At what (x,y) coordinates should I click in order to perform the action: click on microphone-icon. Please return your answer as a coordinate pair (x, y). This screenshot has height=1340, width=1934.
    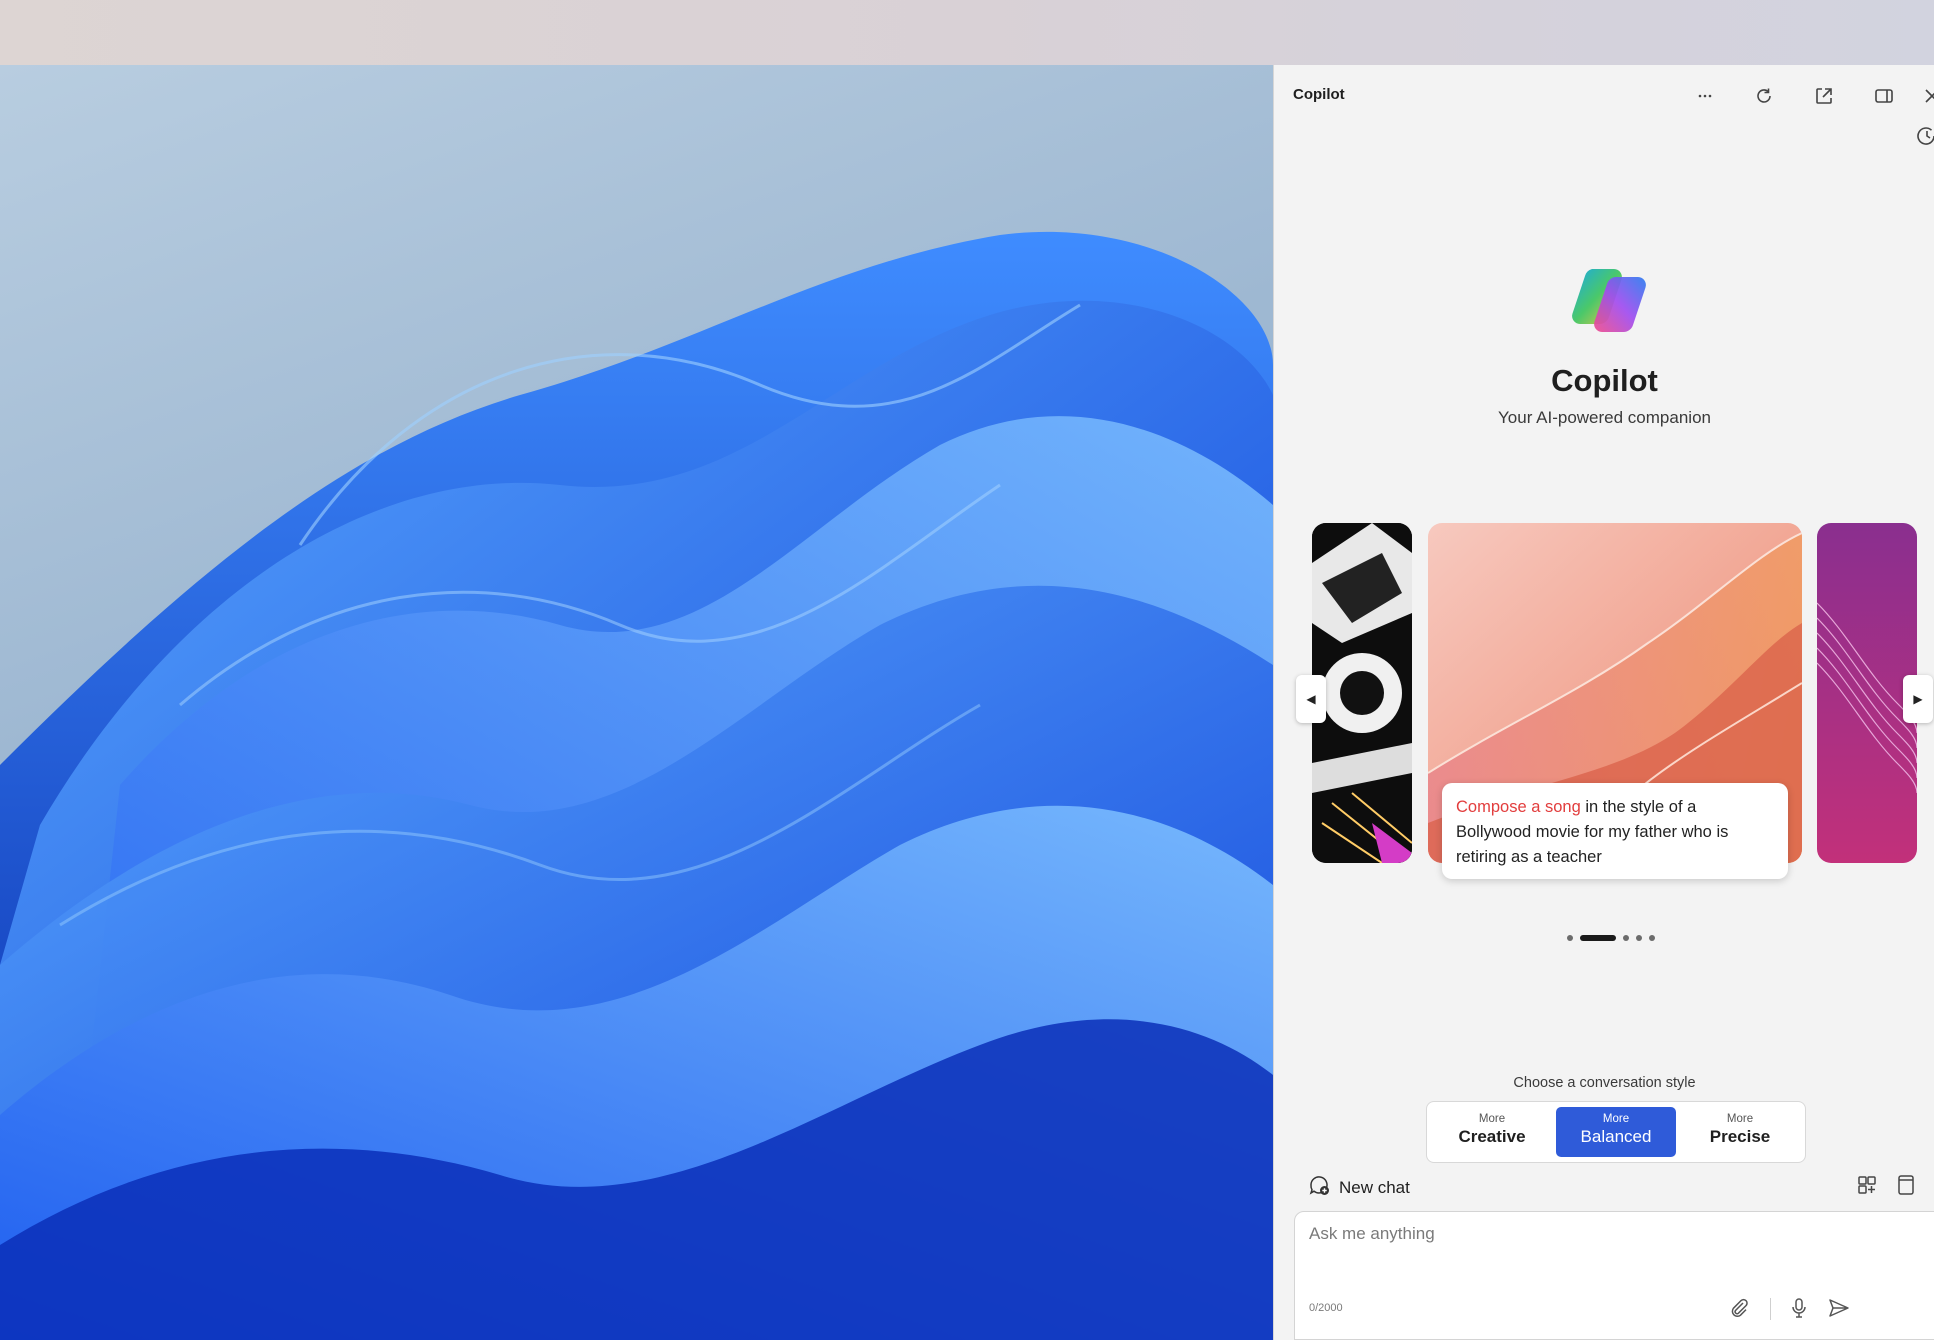
    Looking at the image, I should click on (1799, 1308).